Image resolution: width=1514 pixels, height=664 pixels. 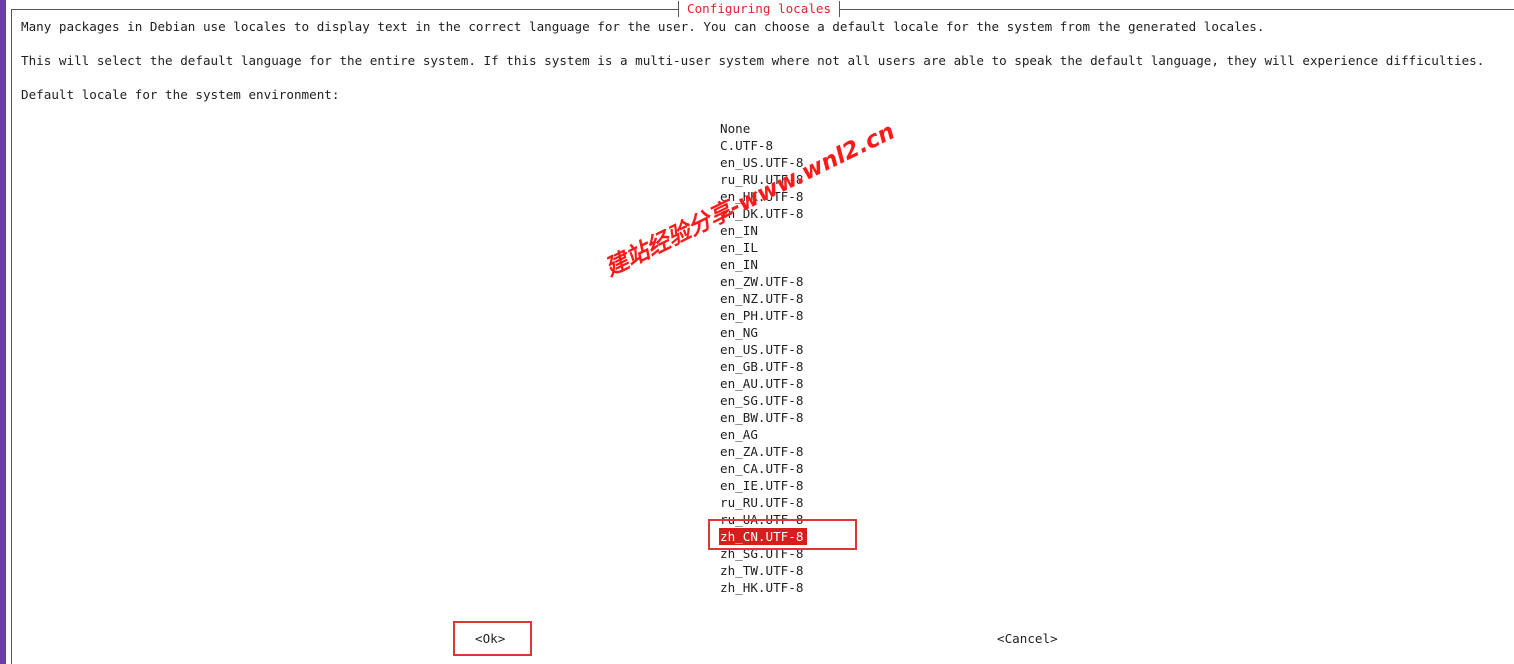 I want to click on locale-option: en_AG, so click(x=763, y=434).